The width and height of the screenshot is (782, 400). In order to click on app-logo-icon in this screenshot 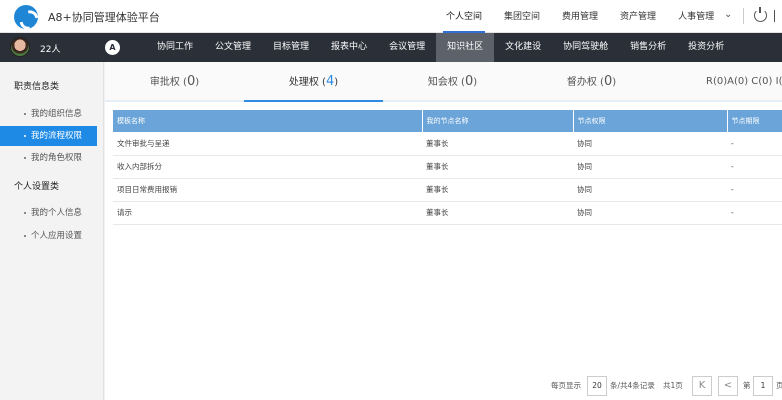, I will do `click(26, 17)`.